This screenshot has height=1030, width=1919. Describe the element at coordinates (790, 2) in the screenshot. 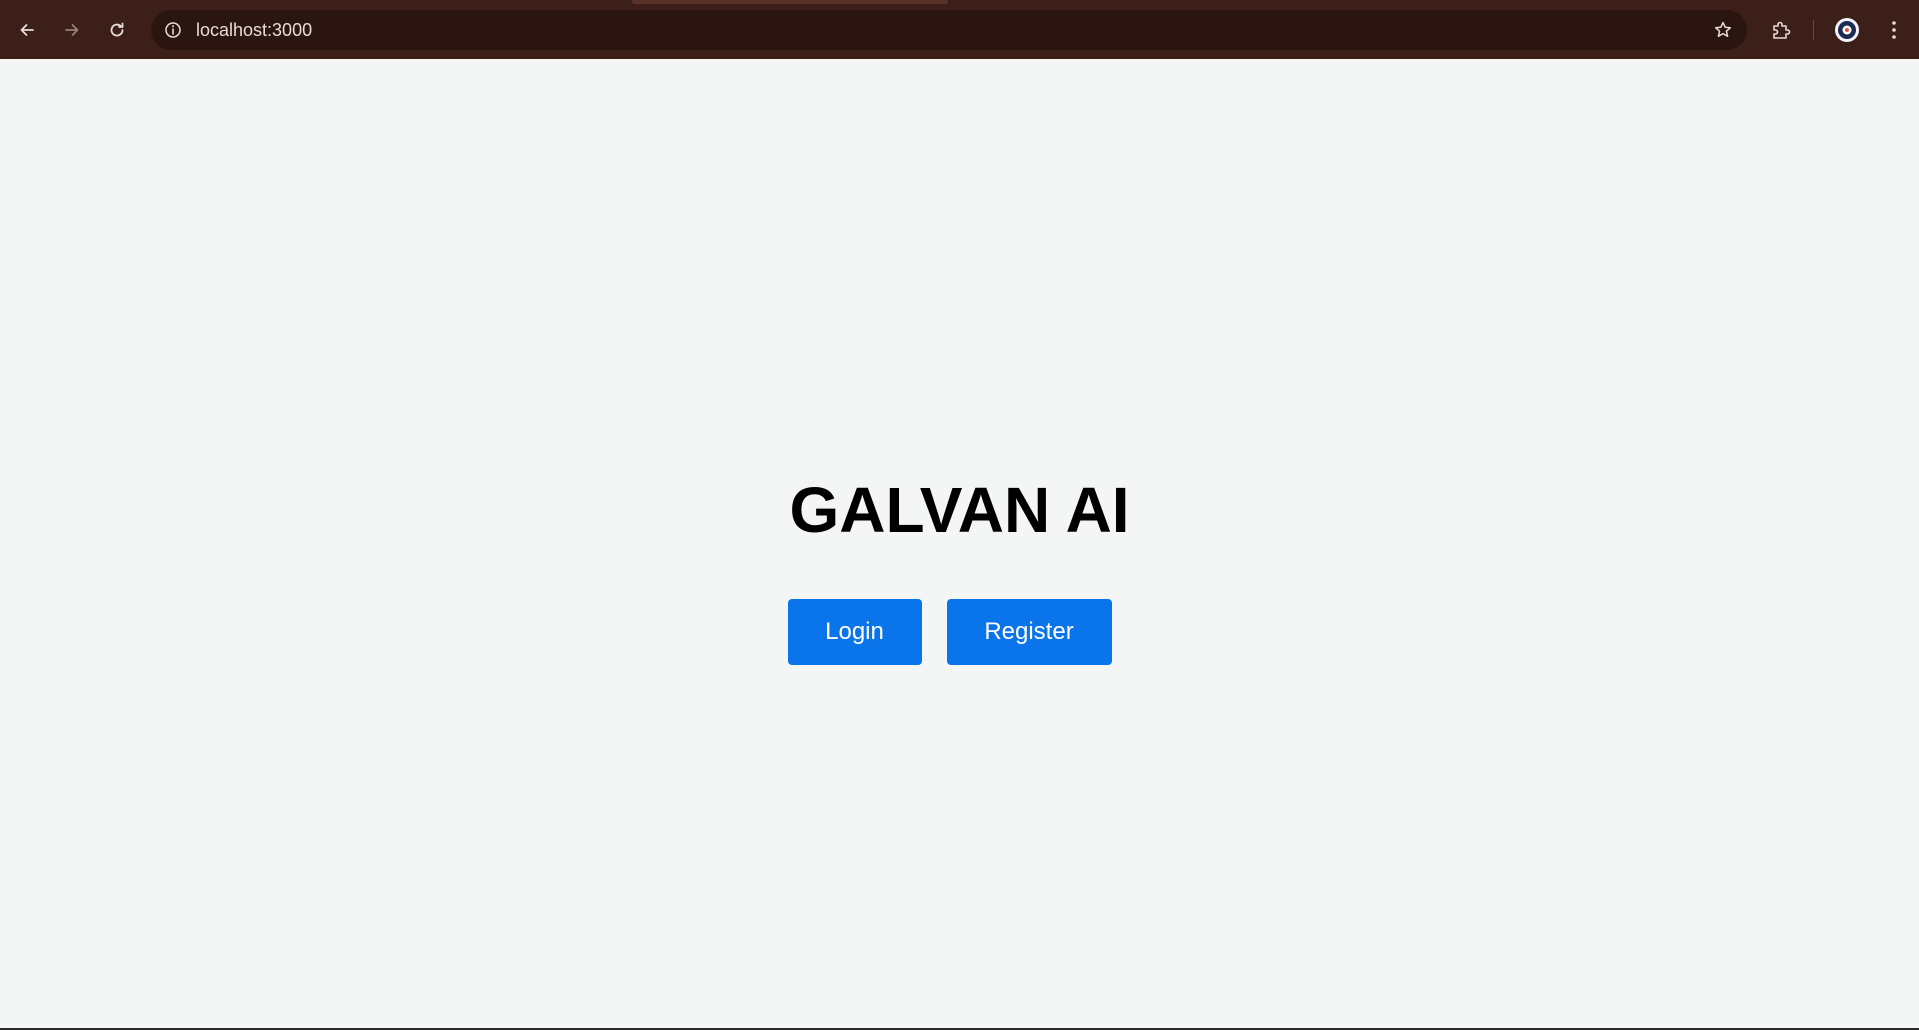

I see `active-tab-indicator` at that location.